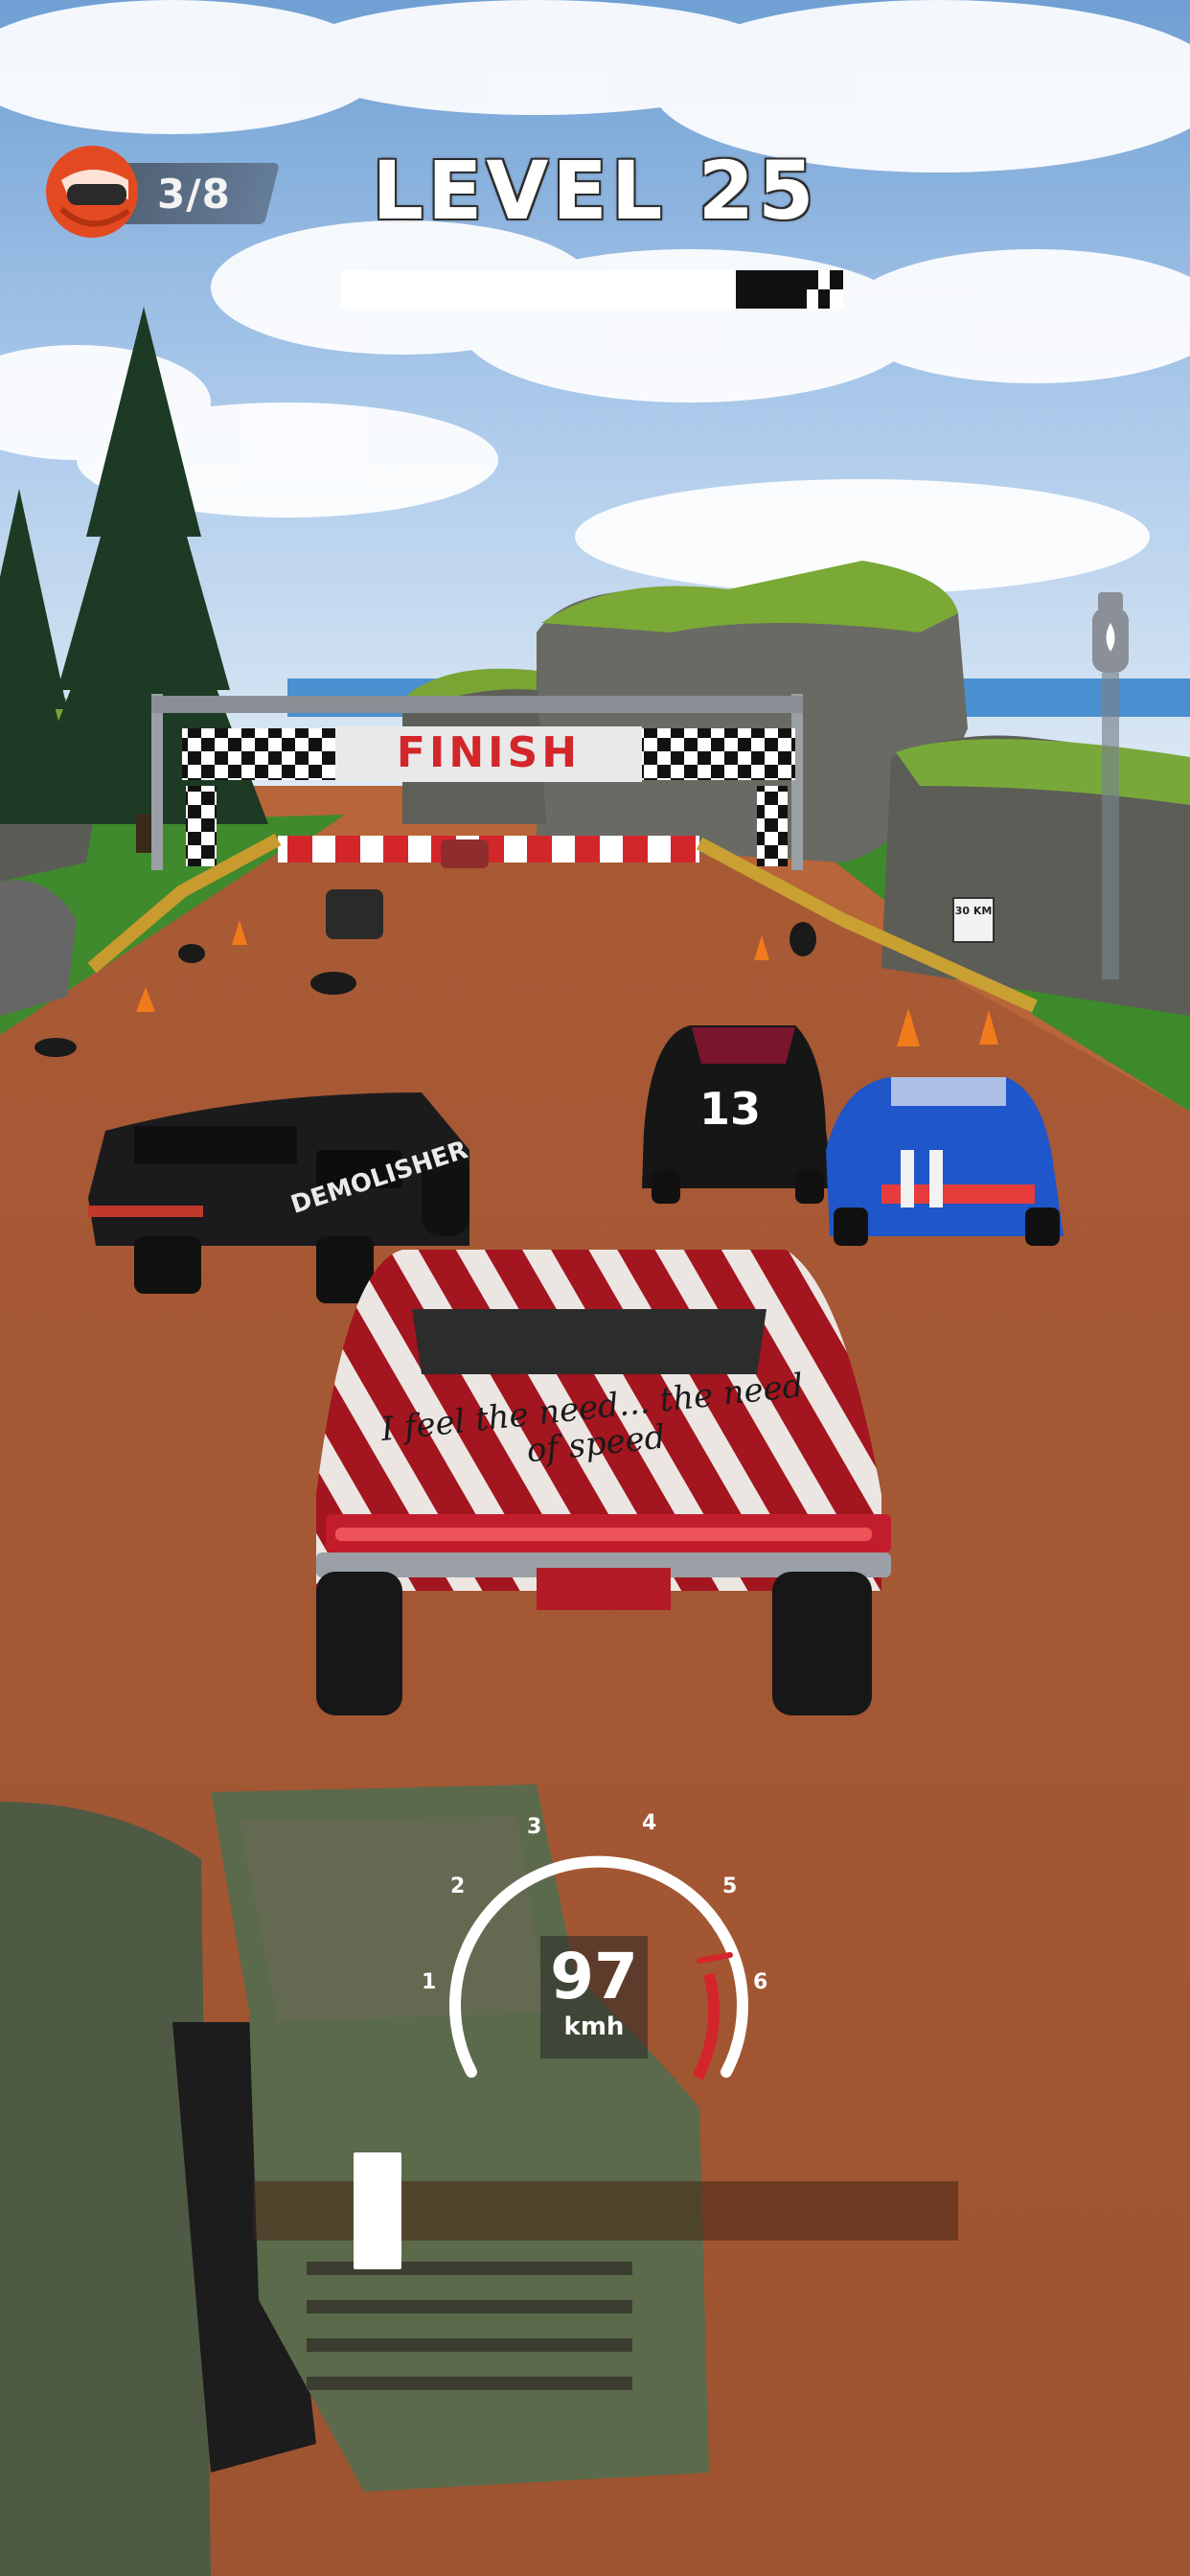 This screenshot has height=2576, width=1190. What do you see at coordinates (527, 289) in the screenshot?
I see `level-progress-fill` at bounding box center [527, 289].